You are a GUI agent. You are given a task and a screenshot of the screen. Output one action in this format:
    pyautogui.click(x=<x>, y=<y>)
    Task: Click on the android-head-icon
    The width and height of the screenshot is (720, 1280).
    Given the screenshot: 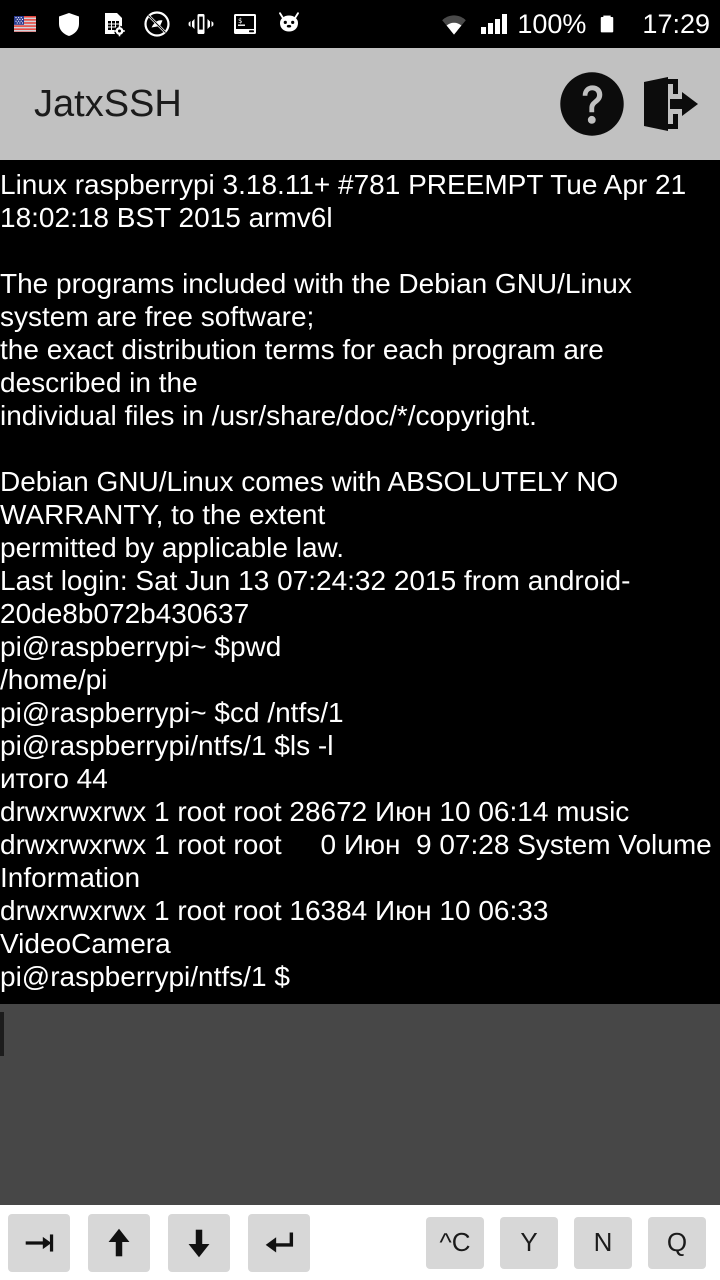 What is the action you would take?
    pyautogui.click(x=289, y=24)
    